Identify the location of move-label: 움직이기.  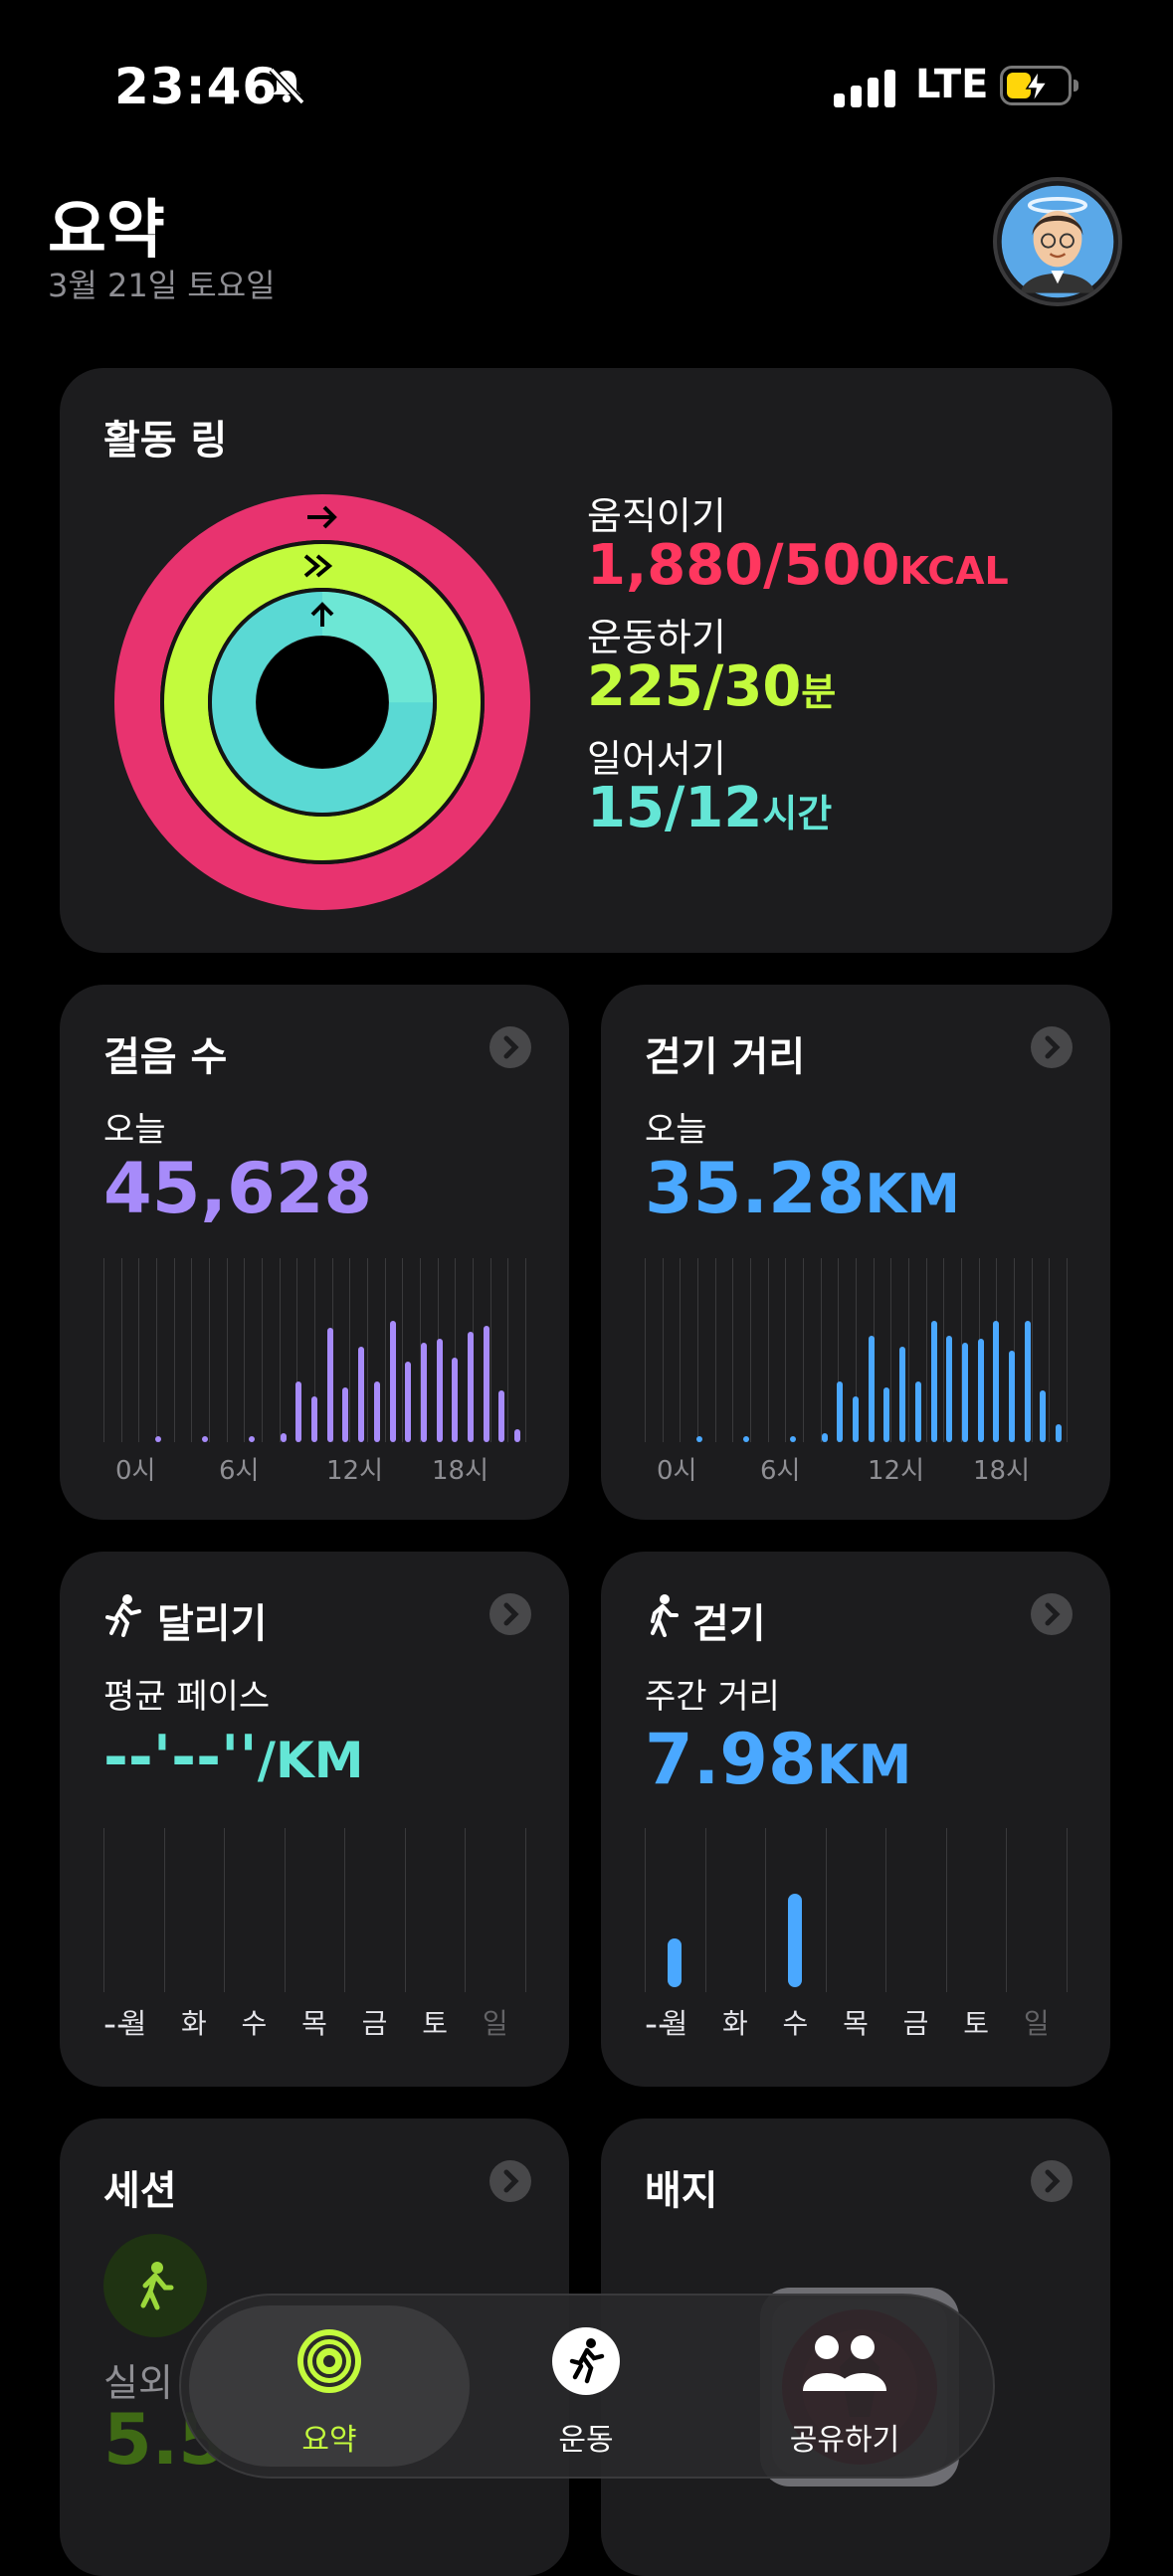
(656, 516).